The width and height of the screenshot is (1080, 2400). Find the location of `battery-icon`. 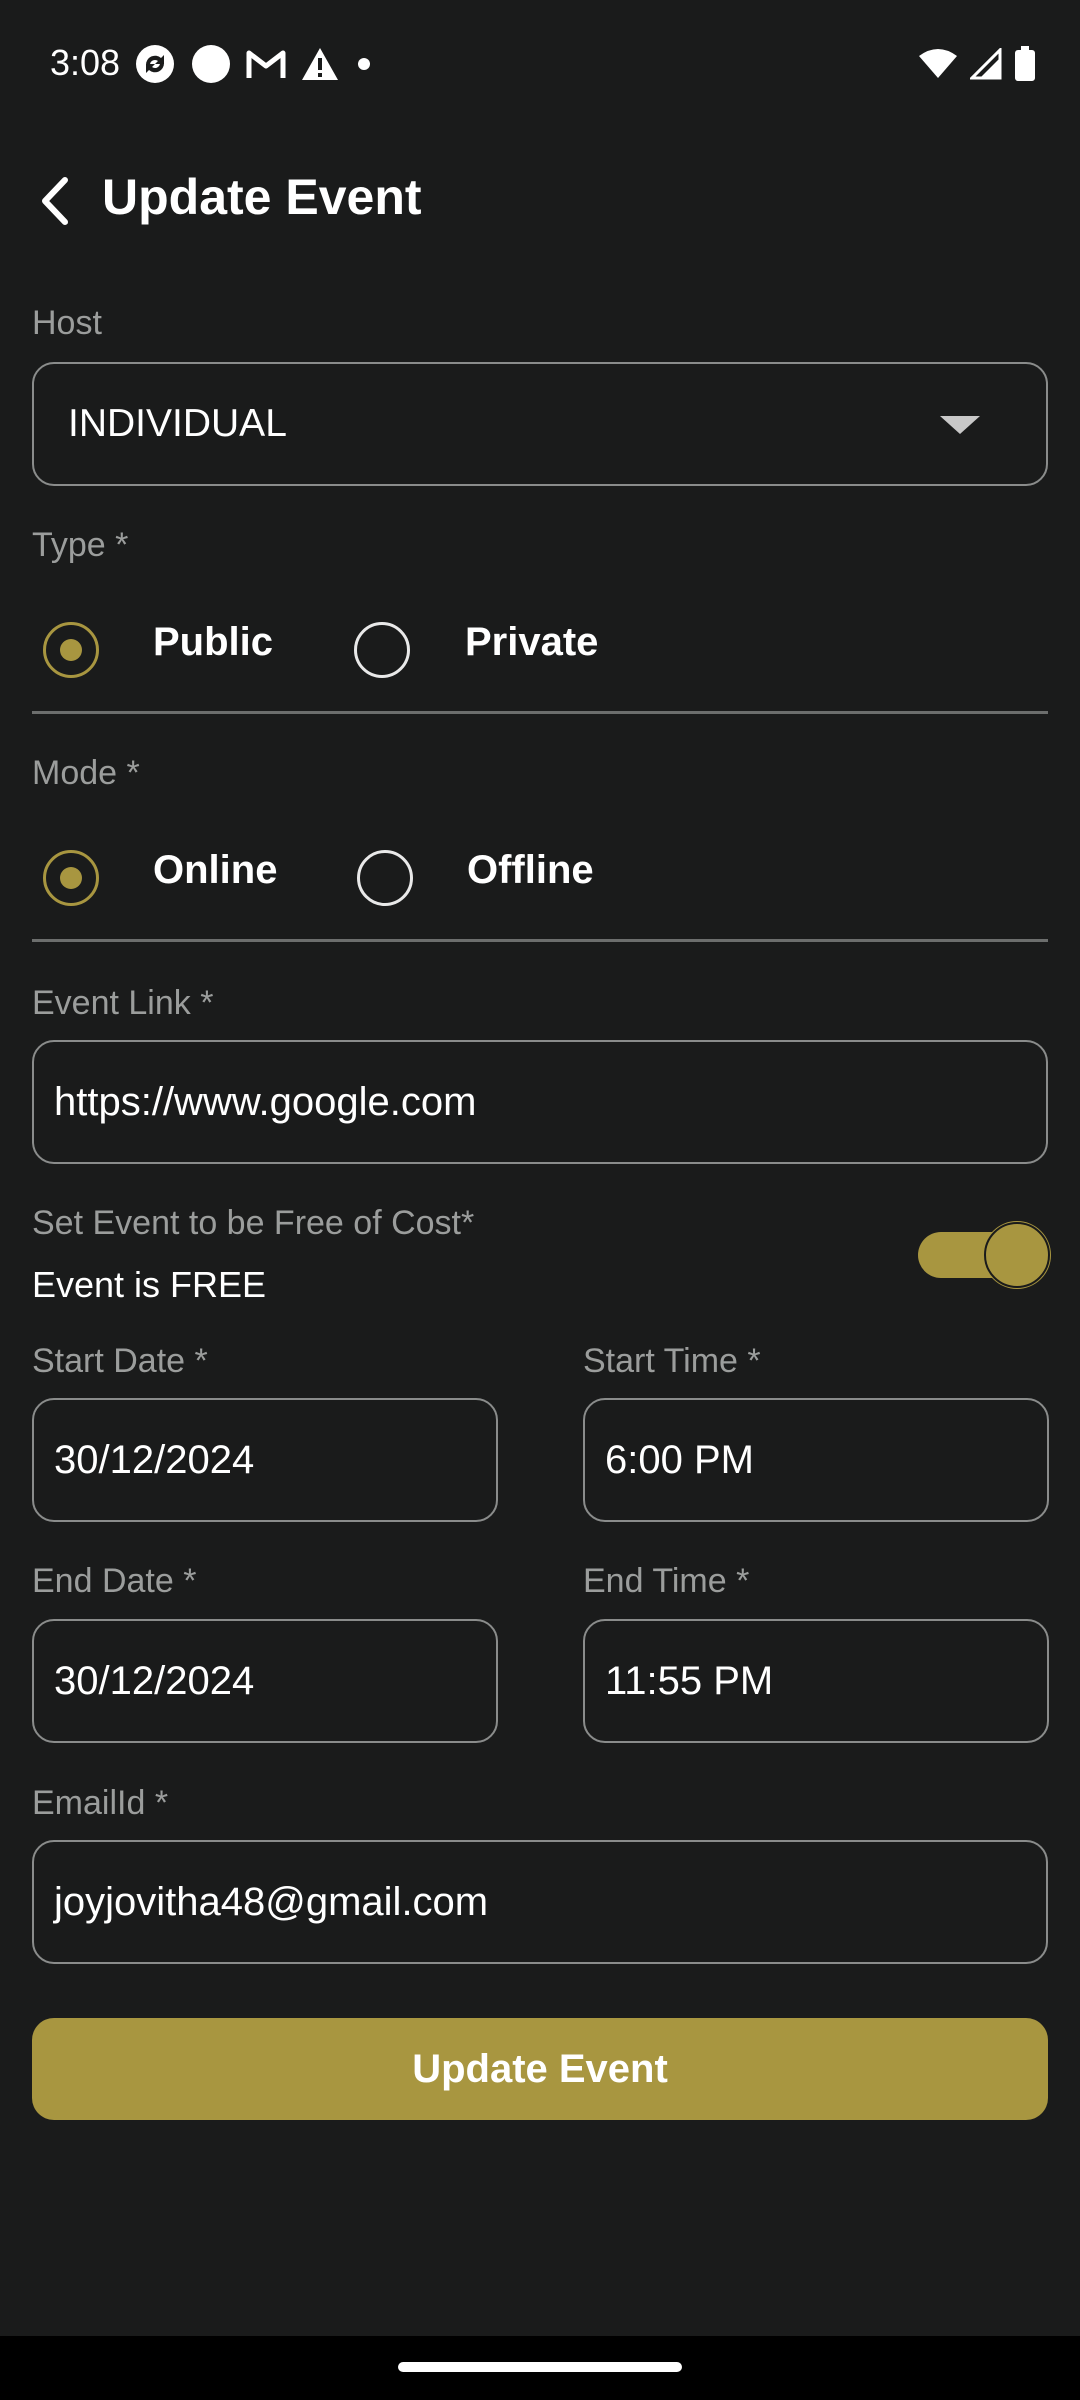

battery-icon is located at coordinates (1025, 63).